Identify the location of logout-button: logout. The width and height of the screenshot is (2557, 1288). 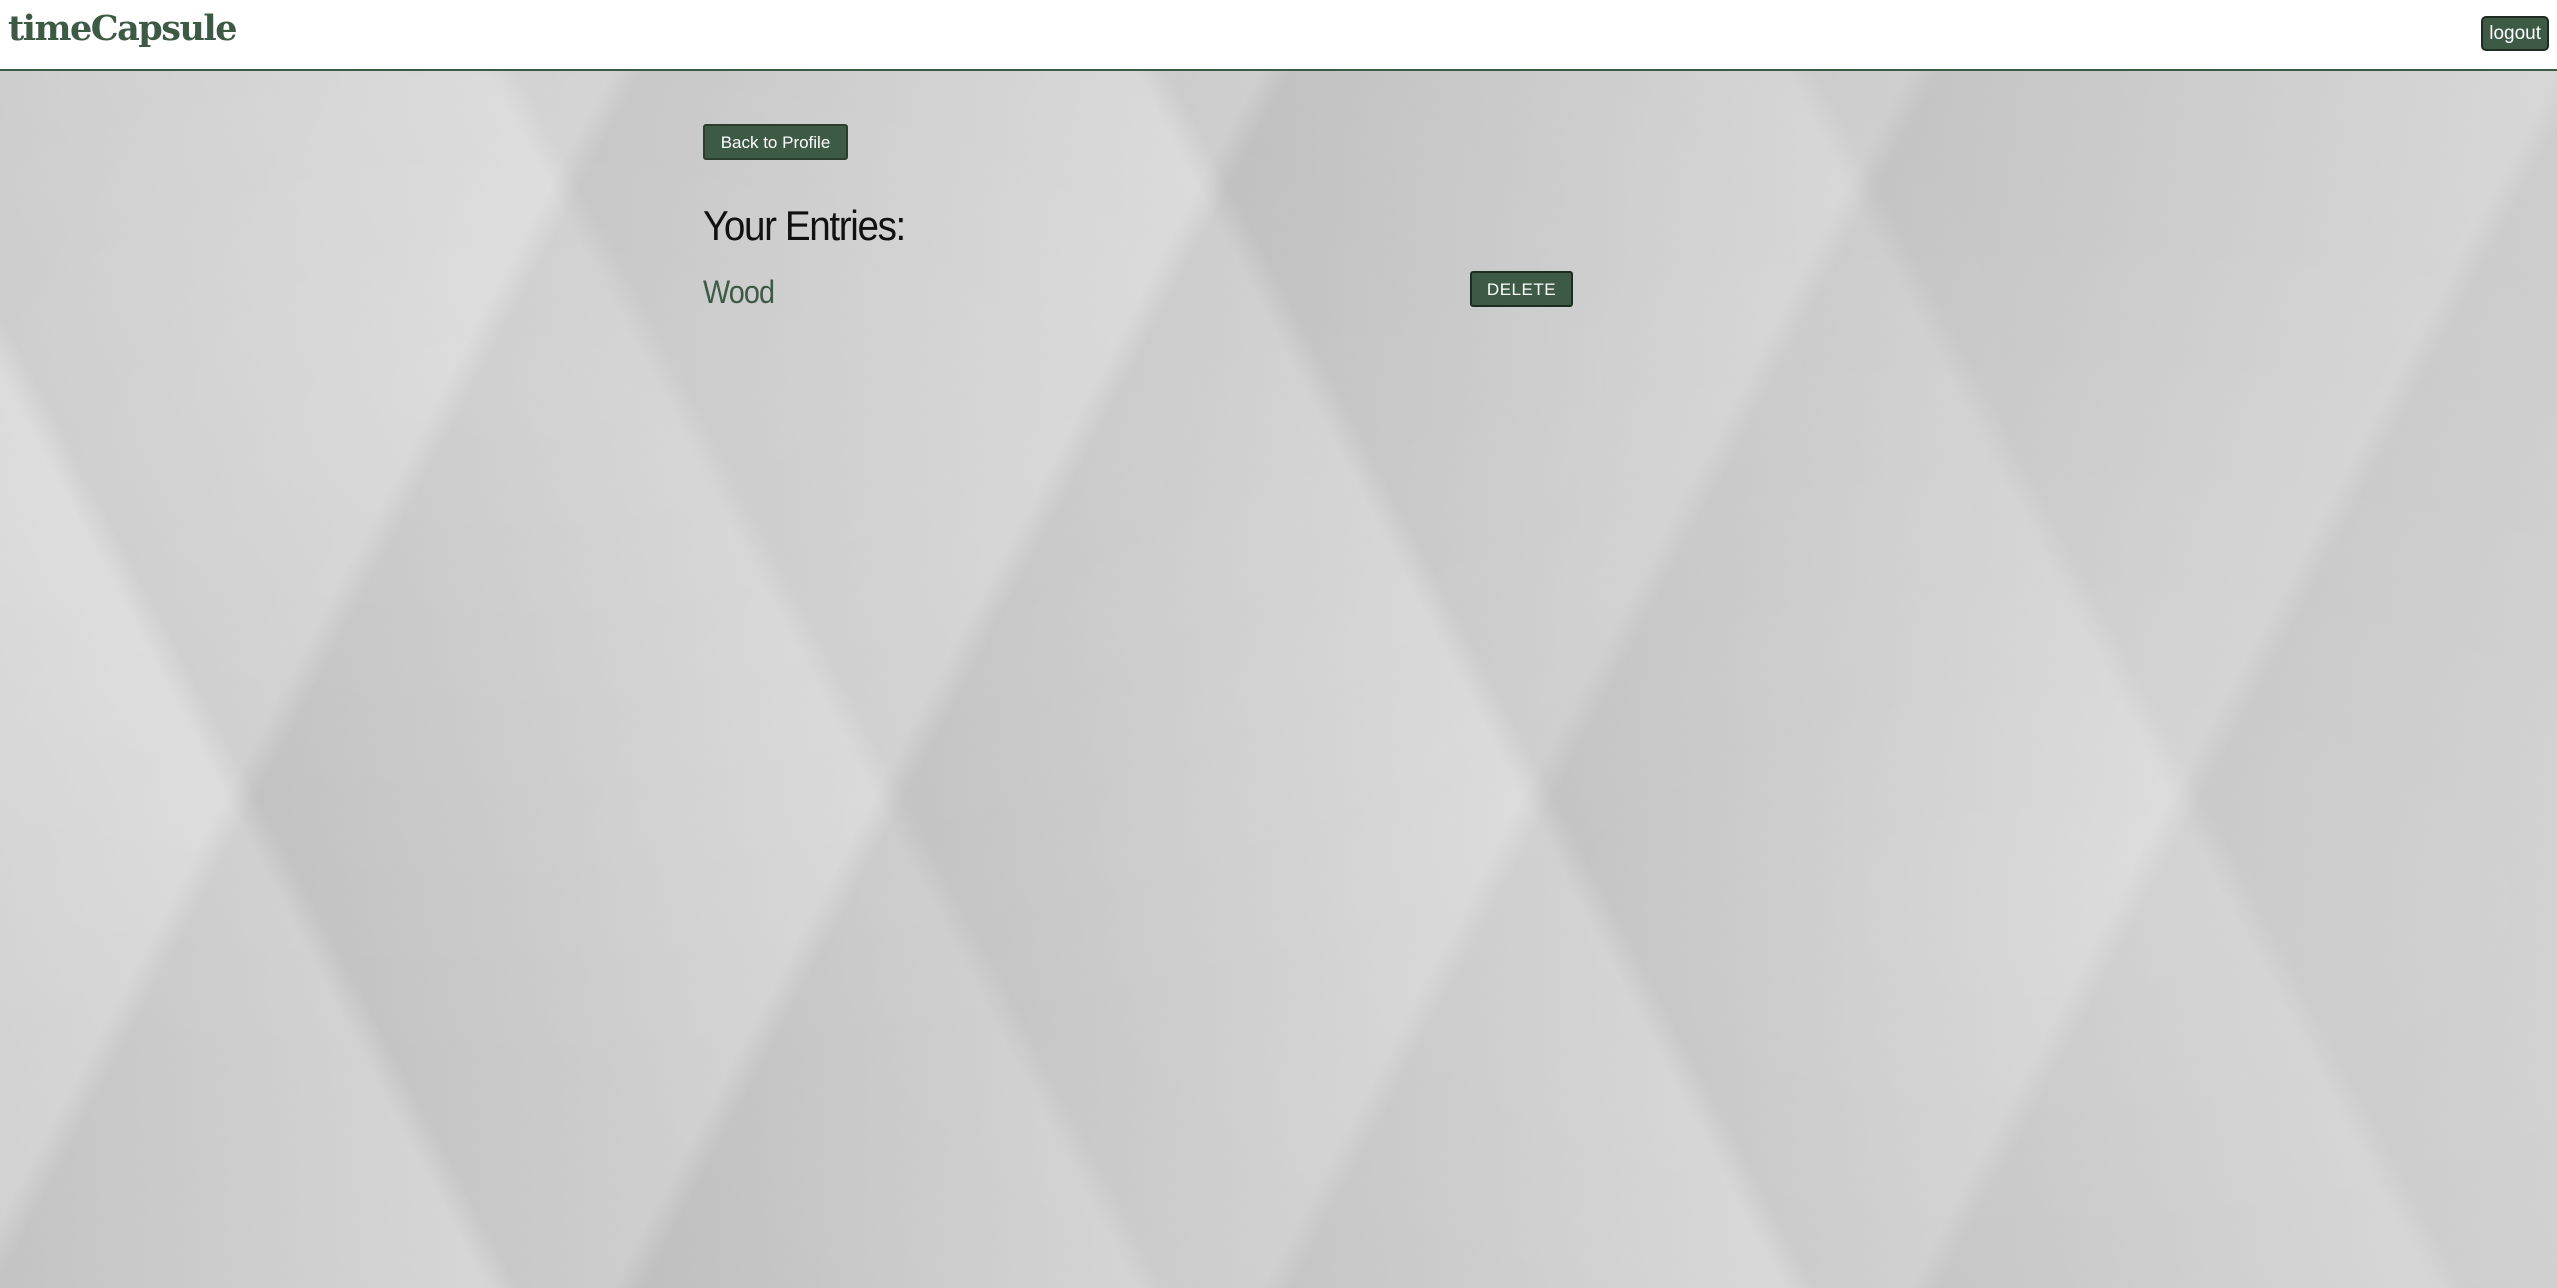
(2515, 33).